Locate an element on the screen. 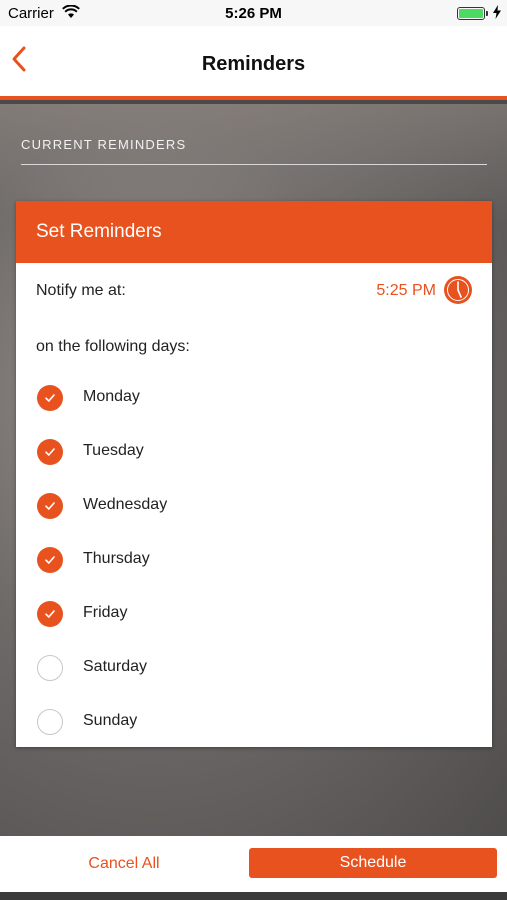 This screenshot has height=900, width=507. checkbox-wednesday is located at coordinates (50, 506).